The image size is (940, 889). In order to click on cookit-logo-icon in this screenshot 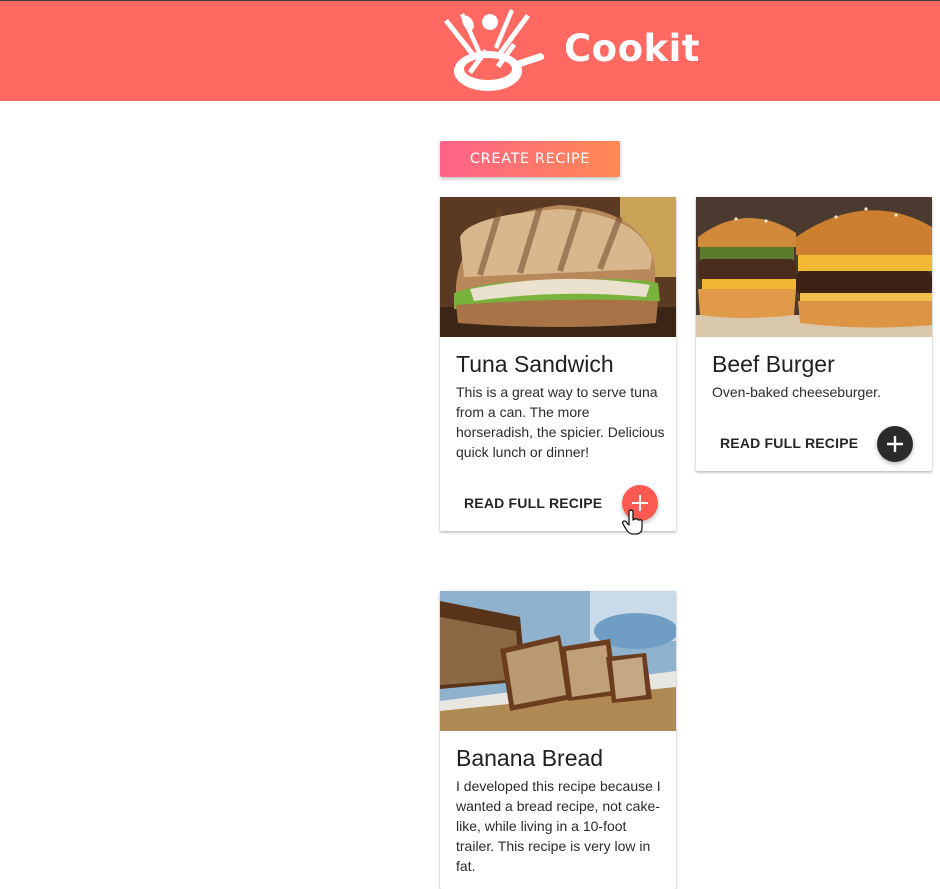, I will do `click(494, 50)`.